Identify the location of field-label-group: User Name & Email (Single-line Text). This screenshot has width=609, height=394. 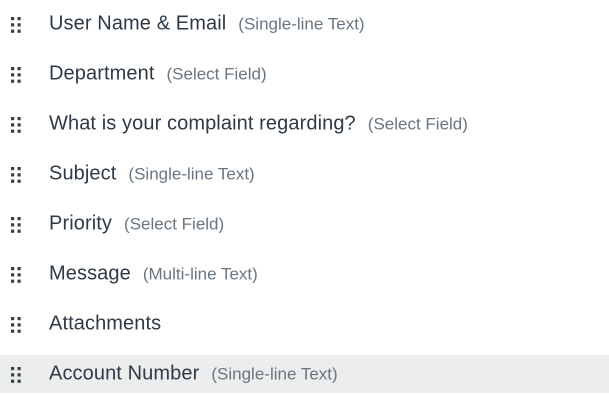
(207, 24).